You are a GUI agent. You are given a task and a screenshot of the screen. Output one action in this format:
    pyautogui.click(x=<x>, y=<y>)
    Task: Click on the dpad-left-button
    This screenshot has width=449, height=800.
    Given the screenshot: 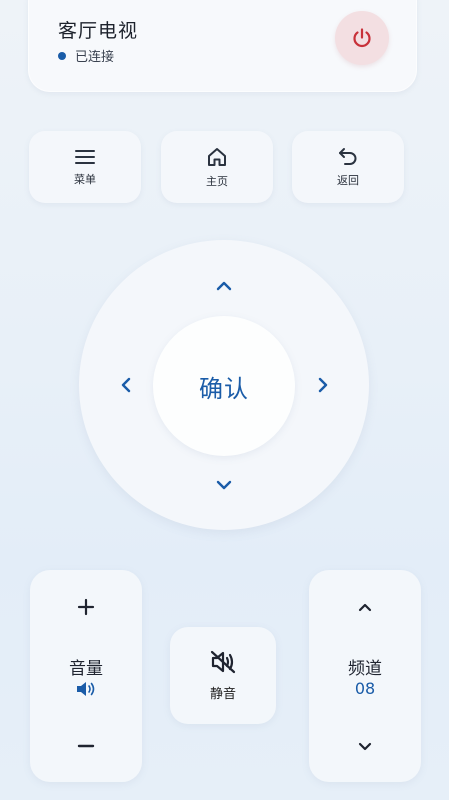 What is the action you would take?
    pyautogui.click(x=126, y=385)
    